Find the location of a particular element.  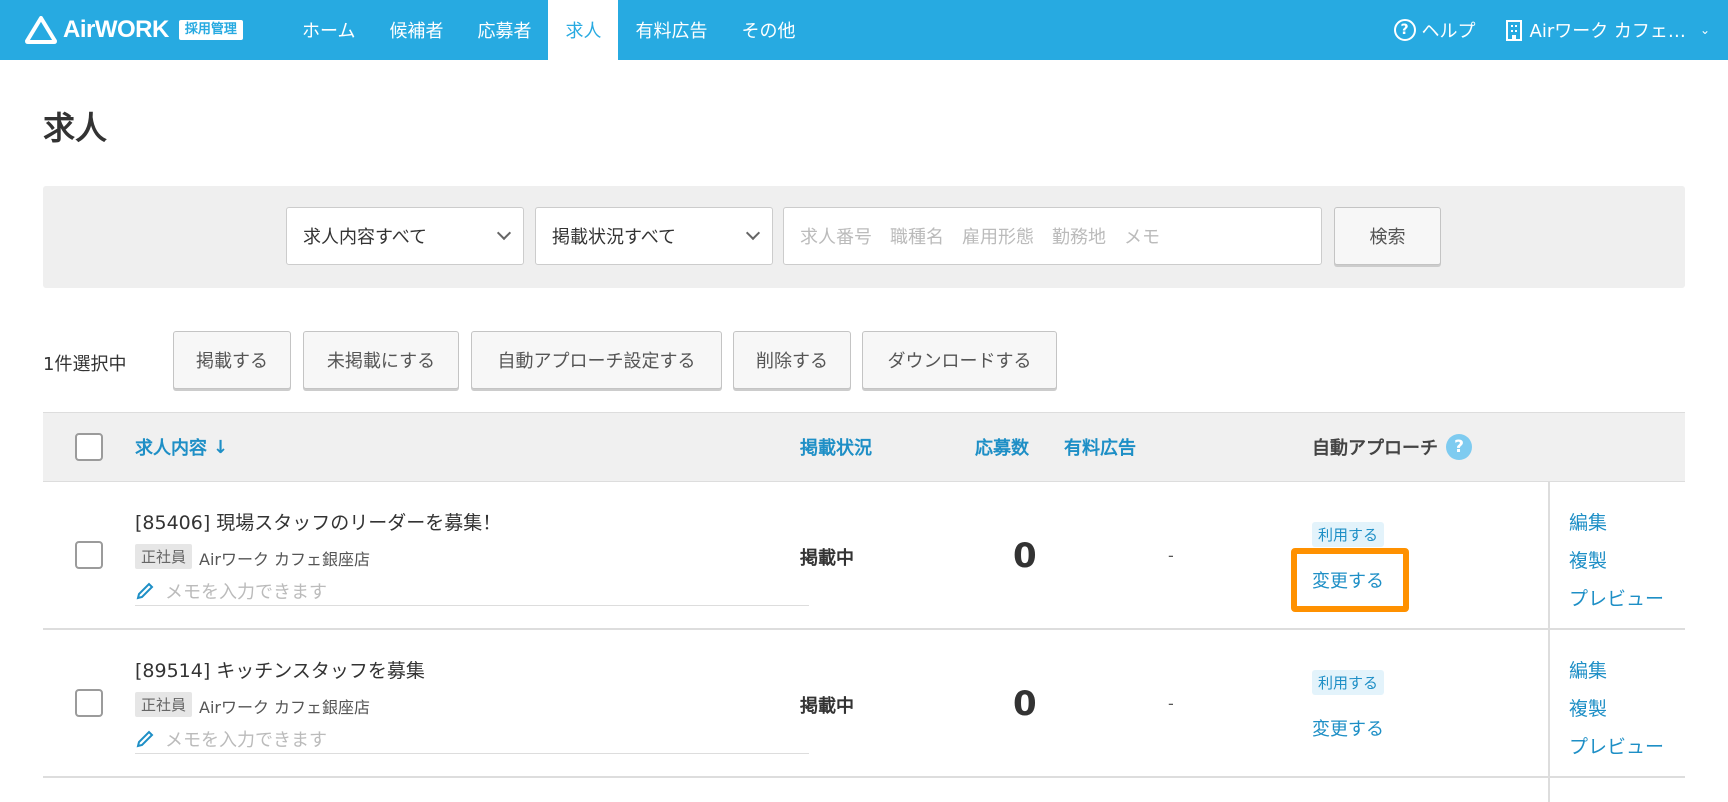

page-title: 求人 is located at coordinates (75, 128).